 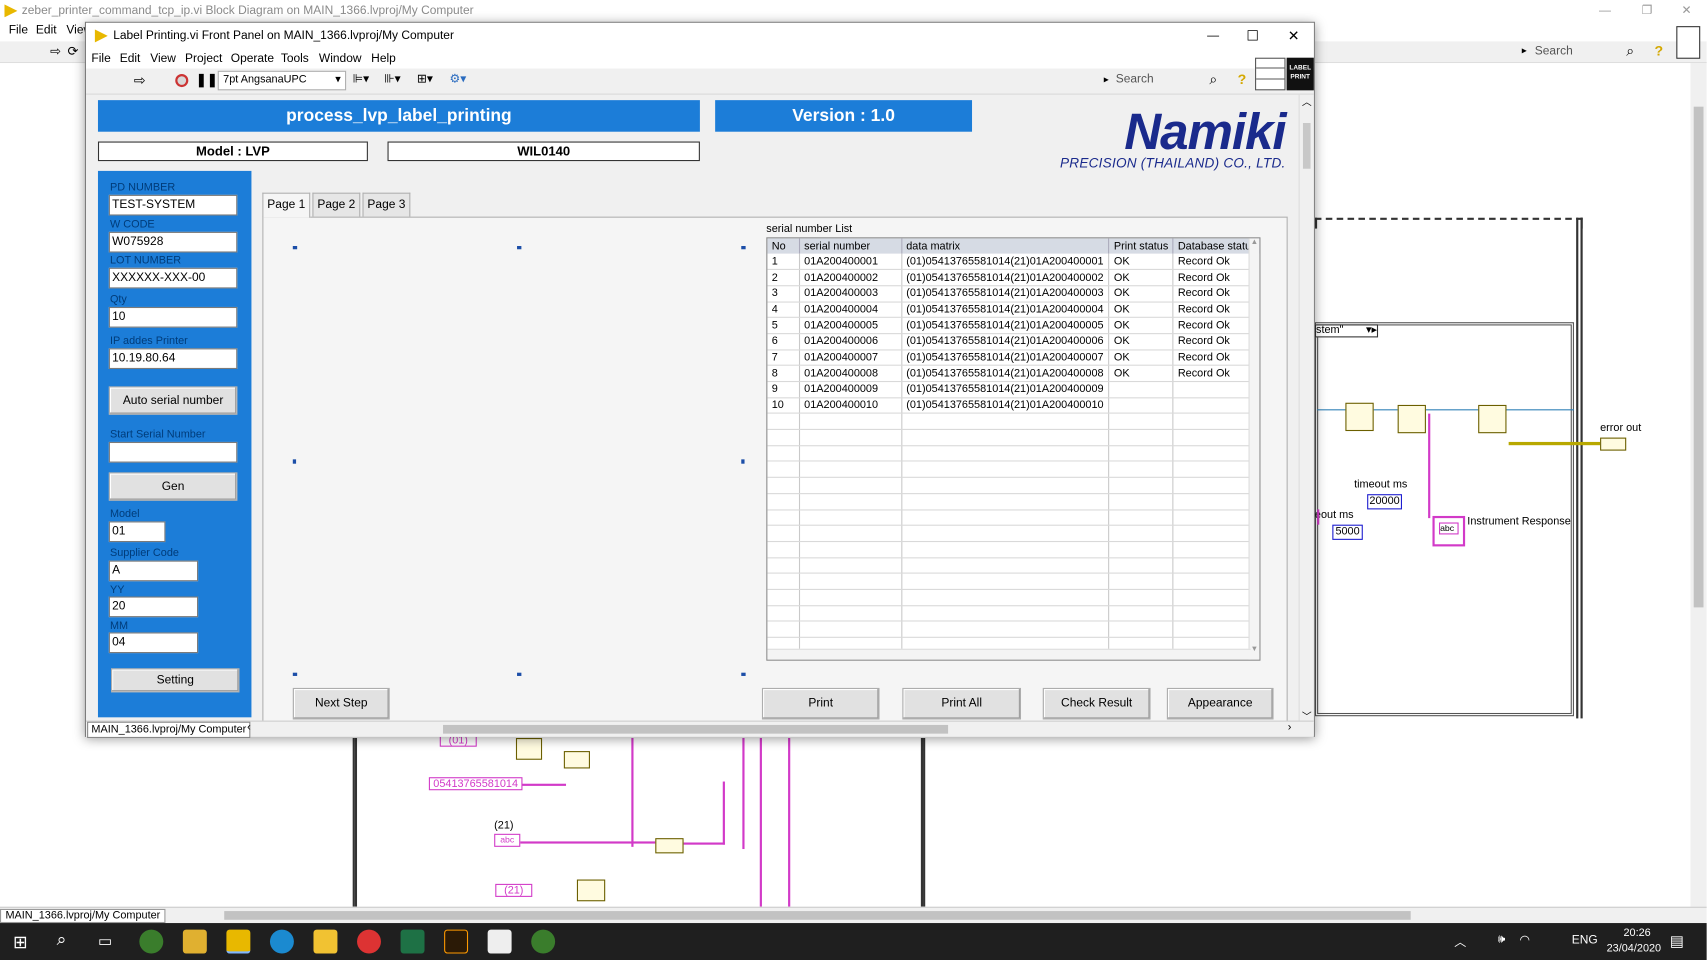 I want to click on volume-icon: 🕪, so click(x=1502, y=940).